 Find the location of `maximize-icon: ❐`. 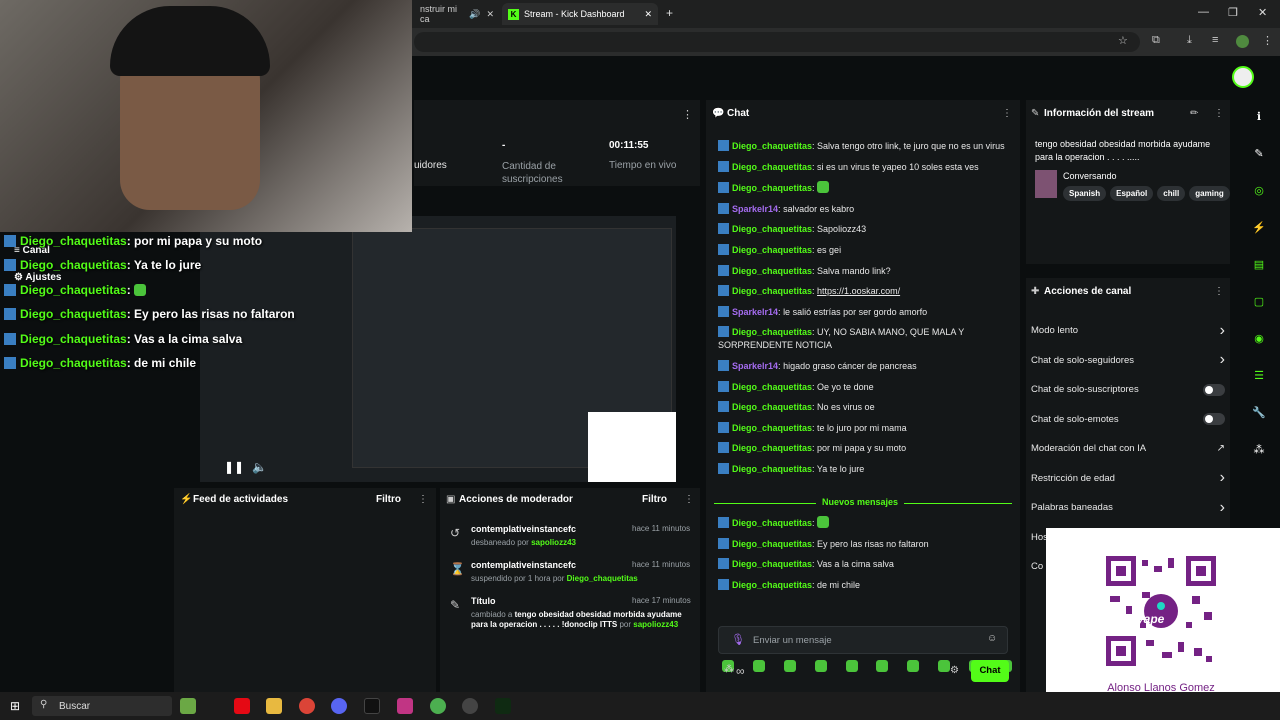

maximize-icon: ❐ is located at coordinates (1233, 12).